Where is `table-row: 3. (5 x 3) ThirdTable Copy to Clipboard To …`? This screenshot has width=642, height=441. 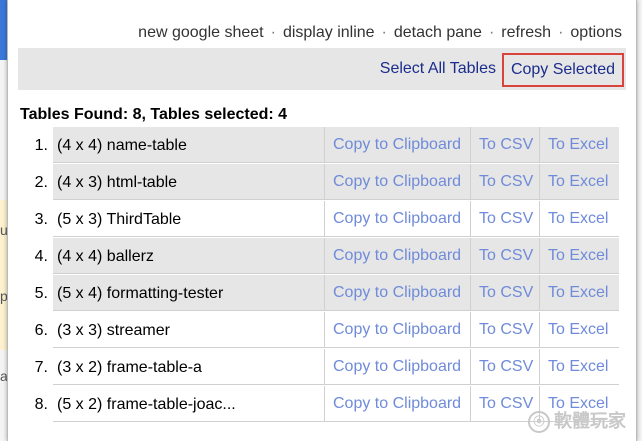
table-row: 3. (5 x 3) ThirdTable Copy to Clipboard To … is located at coordinates (322, 219).